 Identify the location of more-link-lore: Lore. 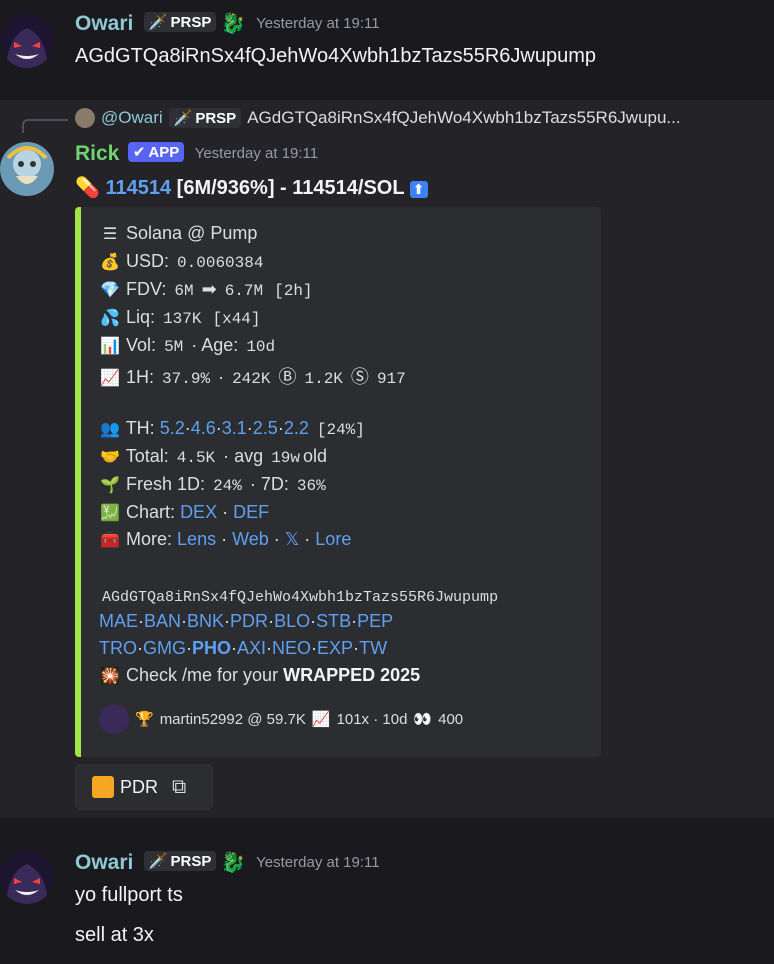
(333, 539).